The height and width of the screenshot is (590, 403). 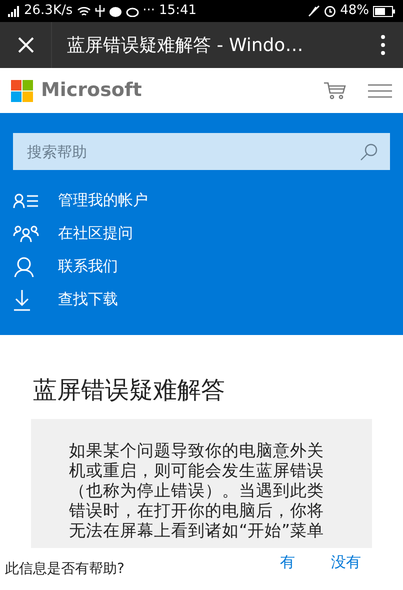 I want to click on person-icon, so click(x=24, y=267).